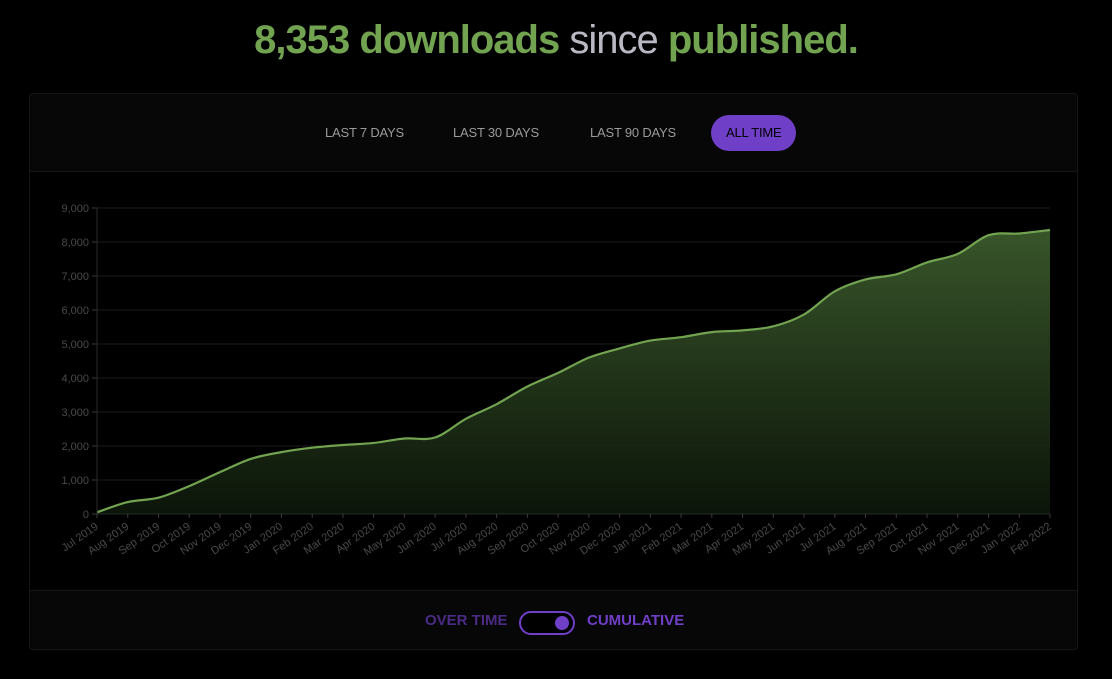 This screenshot has height=679, width=1112. I want to click on tab-last-90-days: LAST 90 DAYS, so click(633, 133).